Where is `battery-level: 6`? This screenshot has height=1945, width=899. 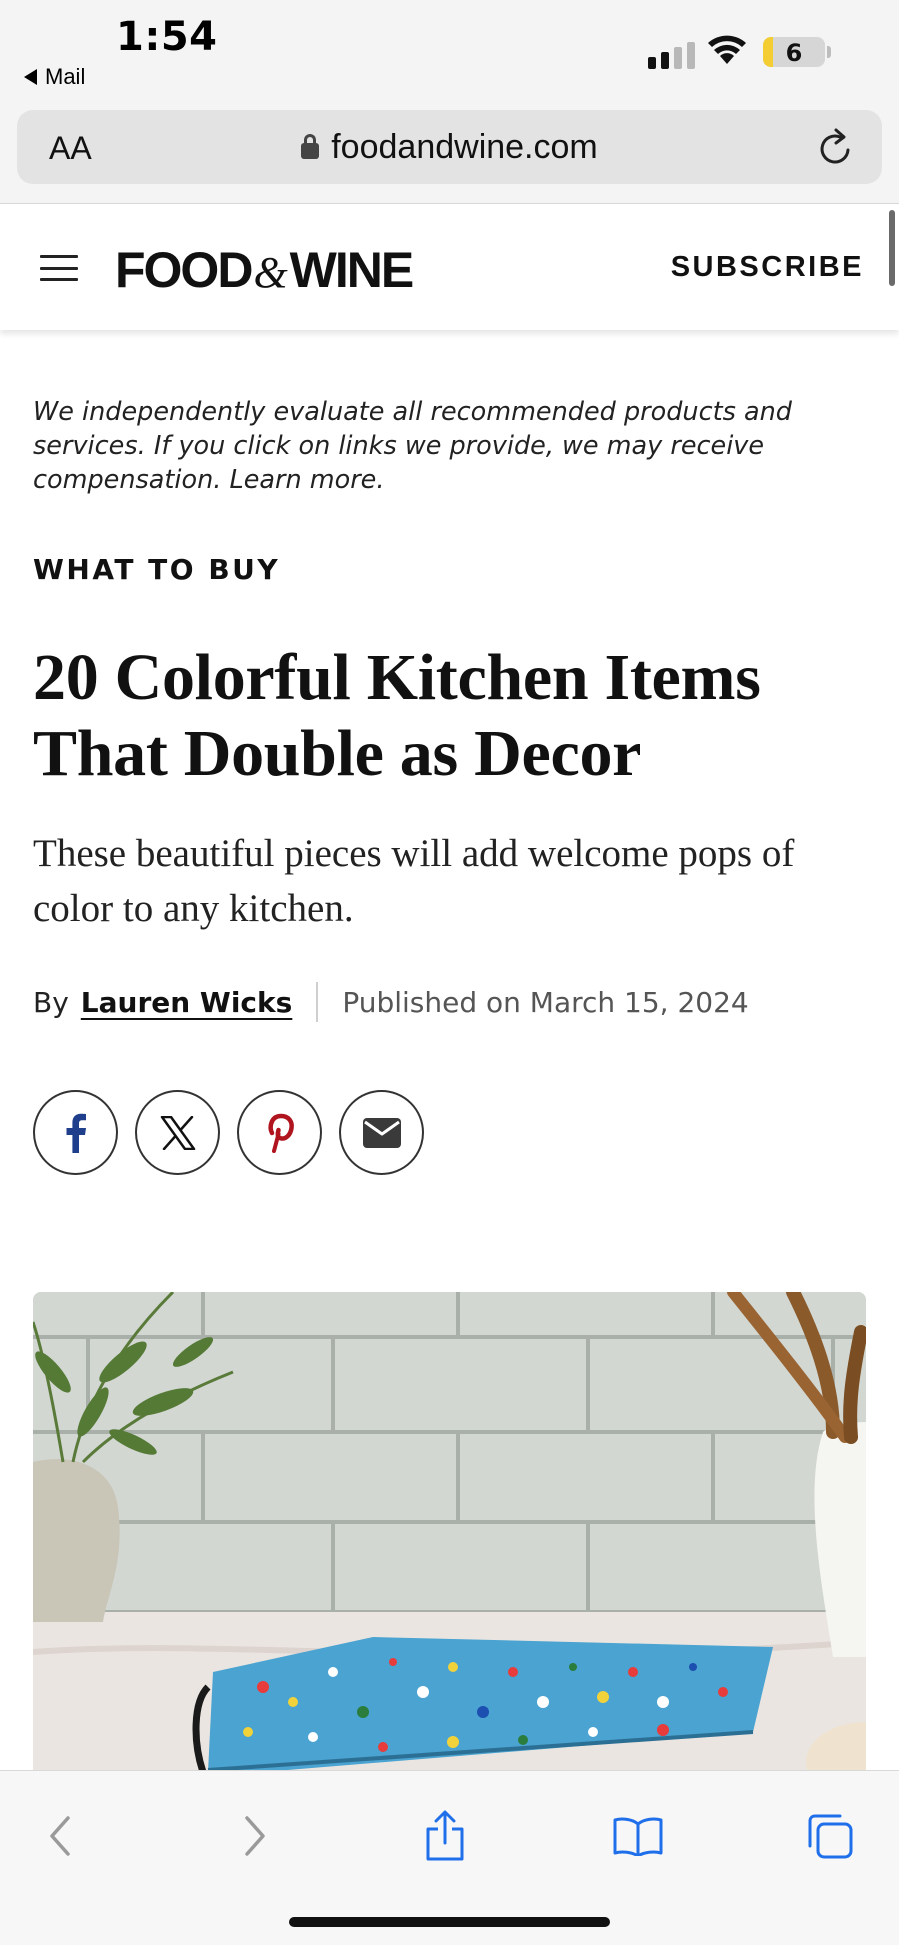
battery-level: 6 is located at coordinates (794, 53).